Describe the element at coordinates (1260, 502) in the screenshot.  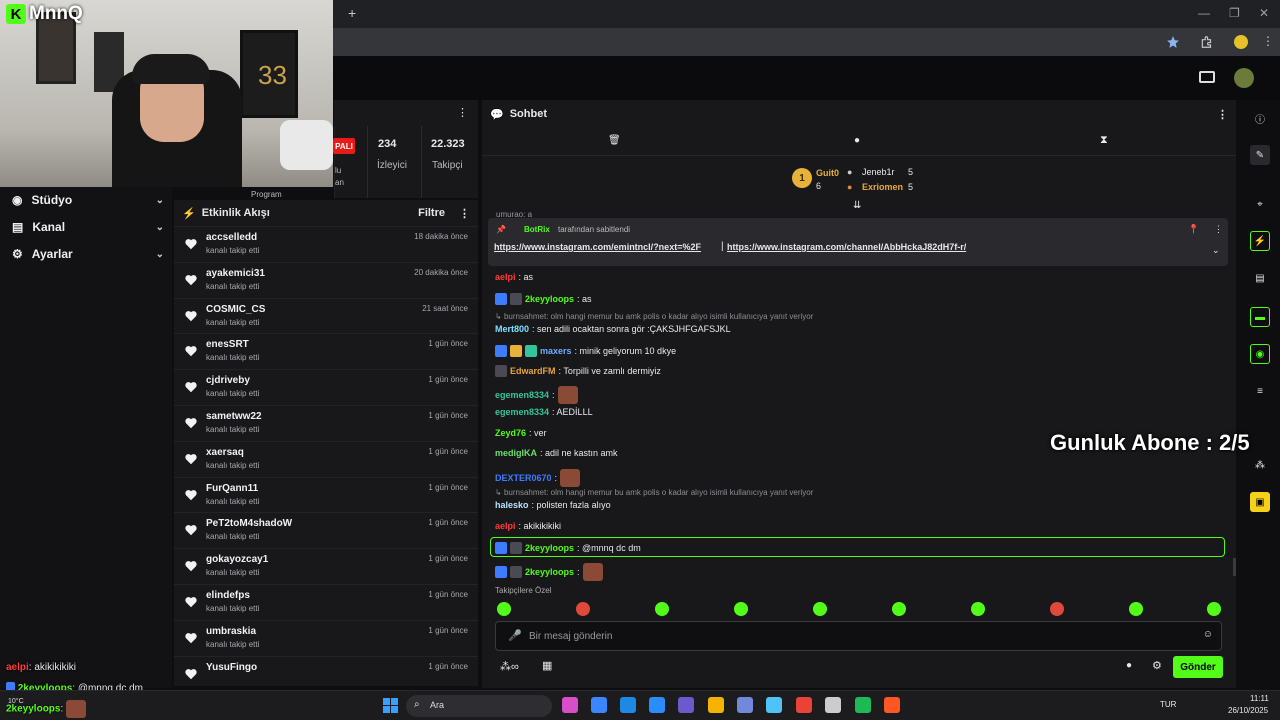
I see `clip-icon: ▣` at that location.